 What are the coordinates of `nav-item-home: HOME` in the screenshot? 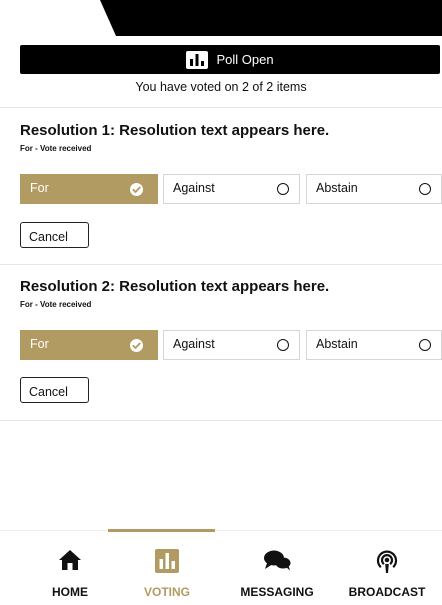 It's located at (70, 568).